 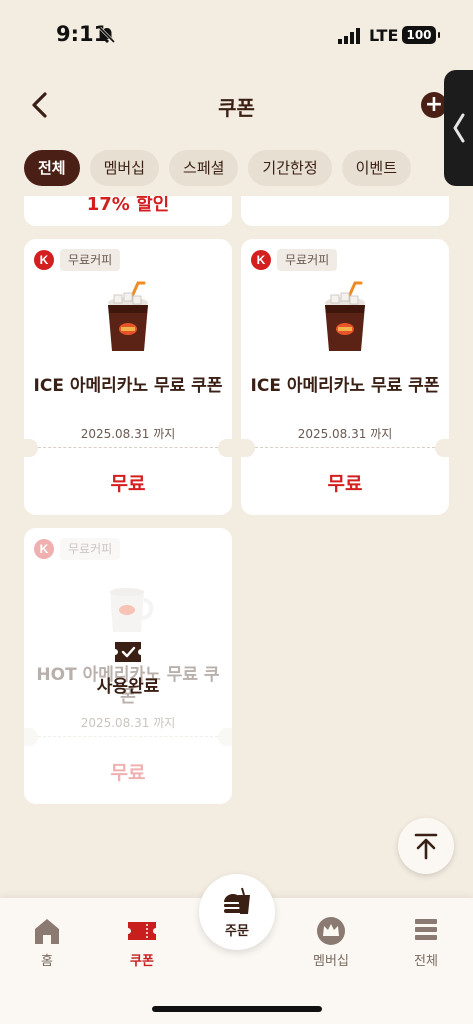 I want to click on tab-special: 스페셜, so click(x=204, y=168).